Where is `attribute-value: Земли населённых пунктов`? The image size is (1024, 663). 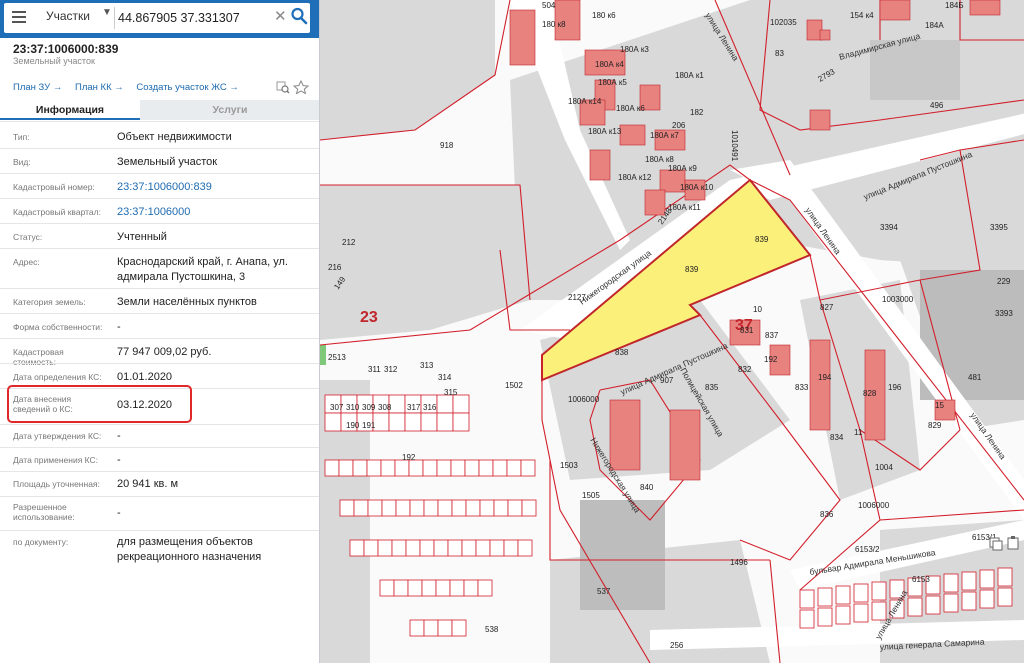 attribute-value: Земли населённых пунктов is located at coordinates (187, 302).